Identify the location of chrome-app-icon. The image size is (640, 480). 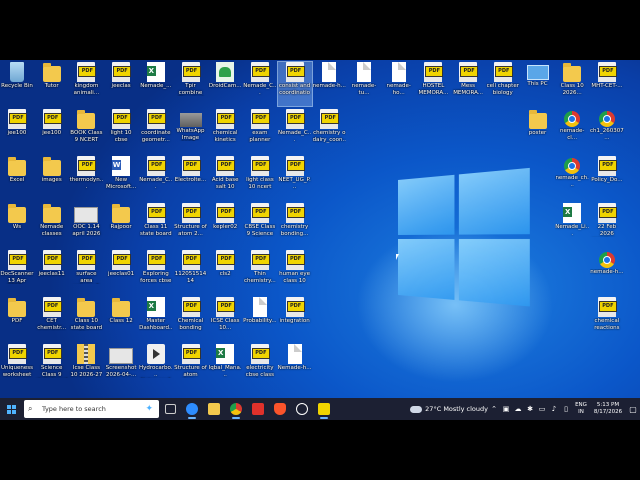
(236, 409).